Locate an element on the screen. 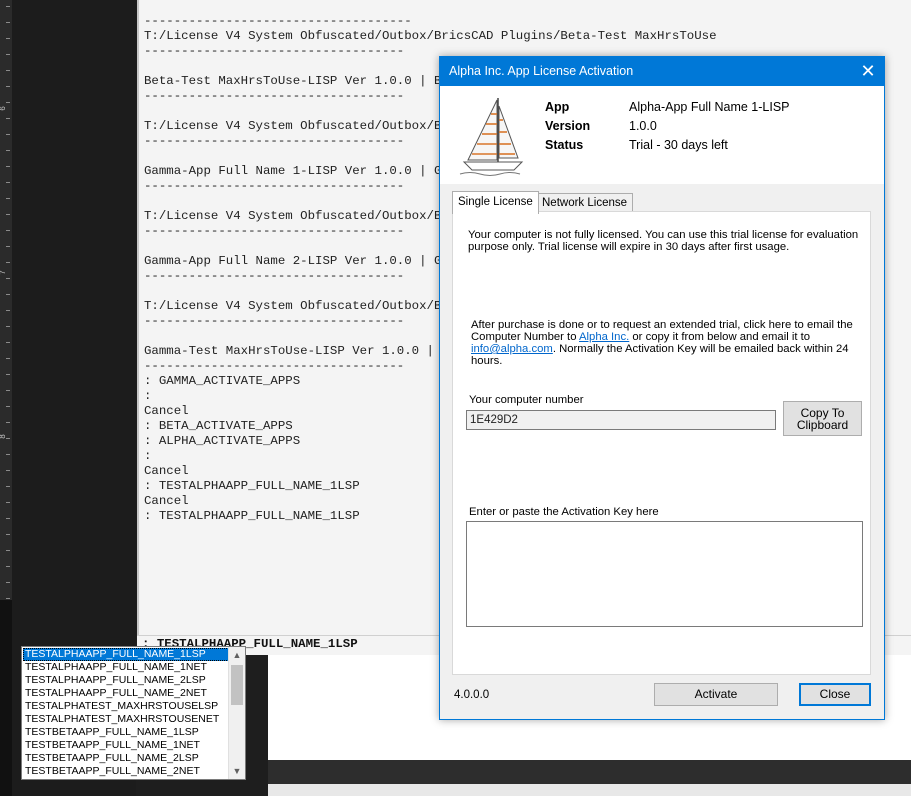 The image size is (911, 796). ruler-bottom-strip is located at coordinates (6, 698).